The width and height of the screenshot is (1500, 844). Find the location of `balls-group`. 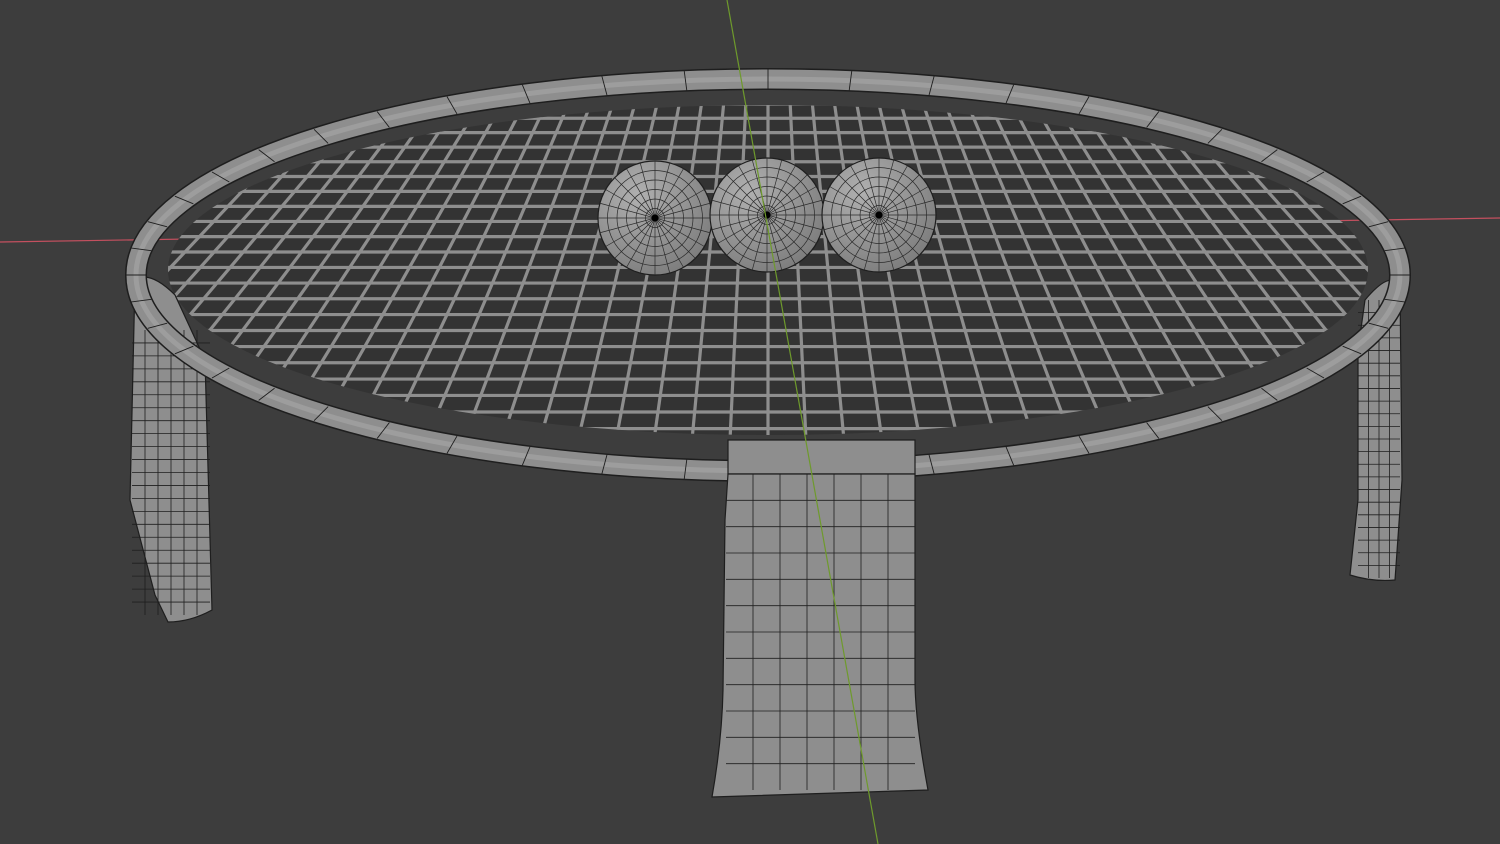

balls-group is located at coordinates (767, 216).